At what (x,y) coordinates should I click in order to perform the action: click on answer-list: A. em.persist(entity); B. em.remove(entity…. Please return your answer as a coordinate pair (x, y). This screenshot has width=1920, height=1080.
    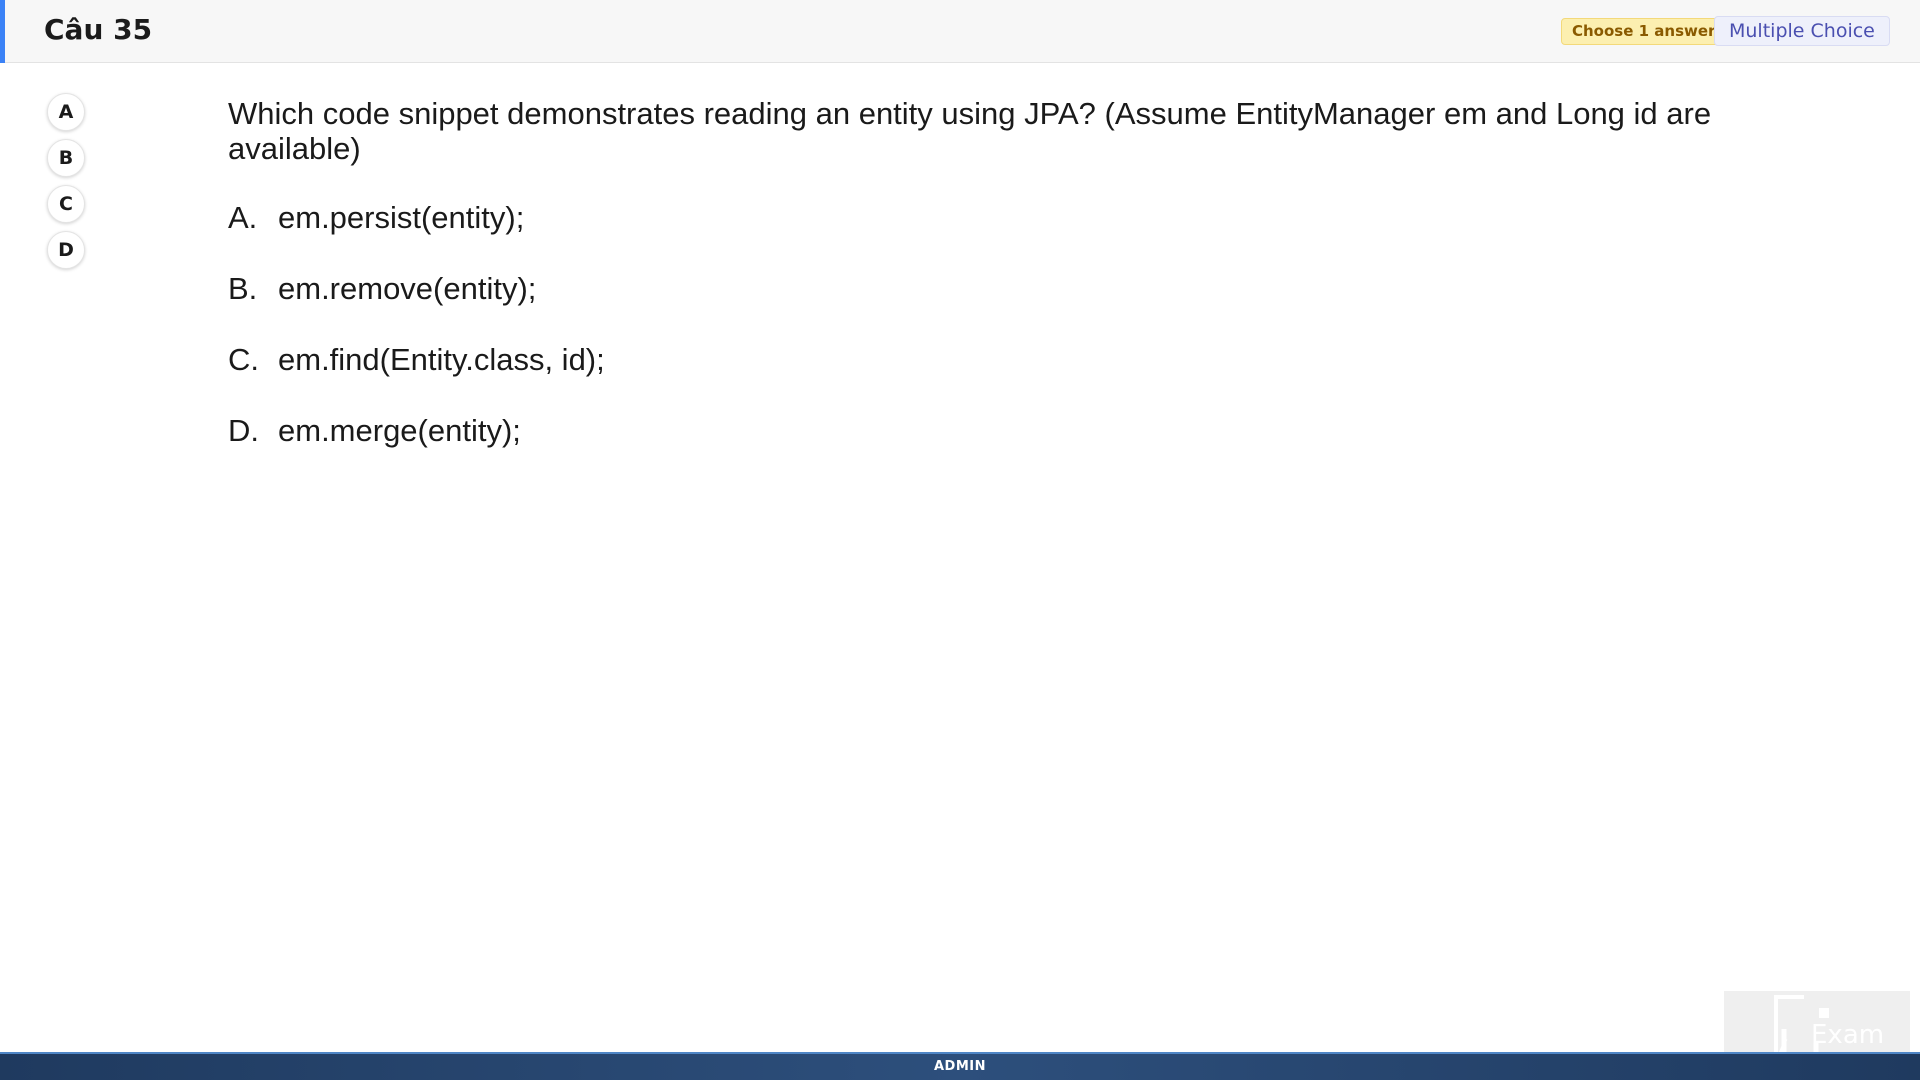
    Looking at the image, I should click on (416, 342).